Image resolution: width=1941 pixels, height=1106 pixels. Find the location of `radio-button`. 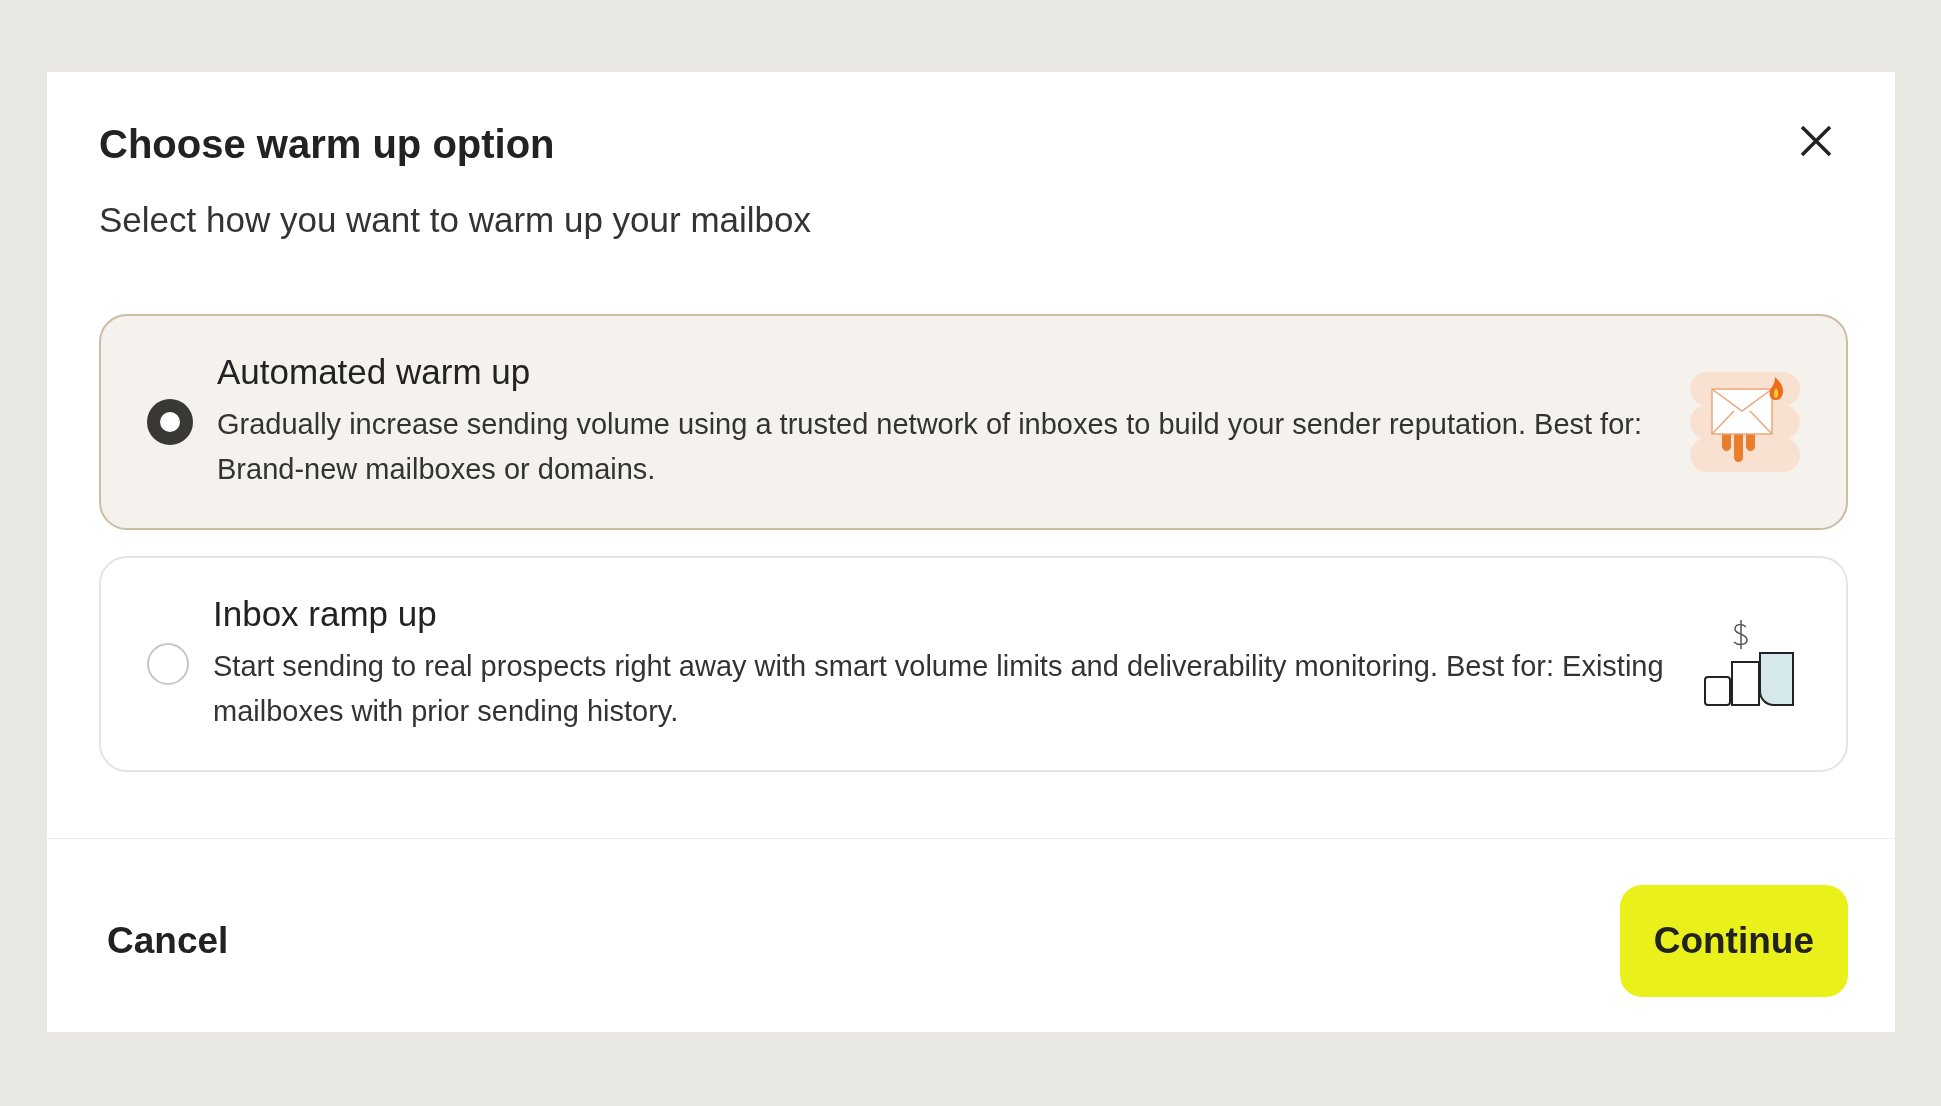

radio-button is located at coordinates (170, 422).